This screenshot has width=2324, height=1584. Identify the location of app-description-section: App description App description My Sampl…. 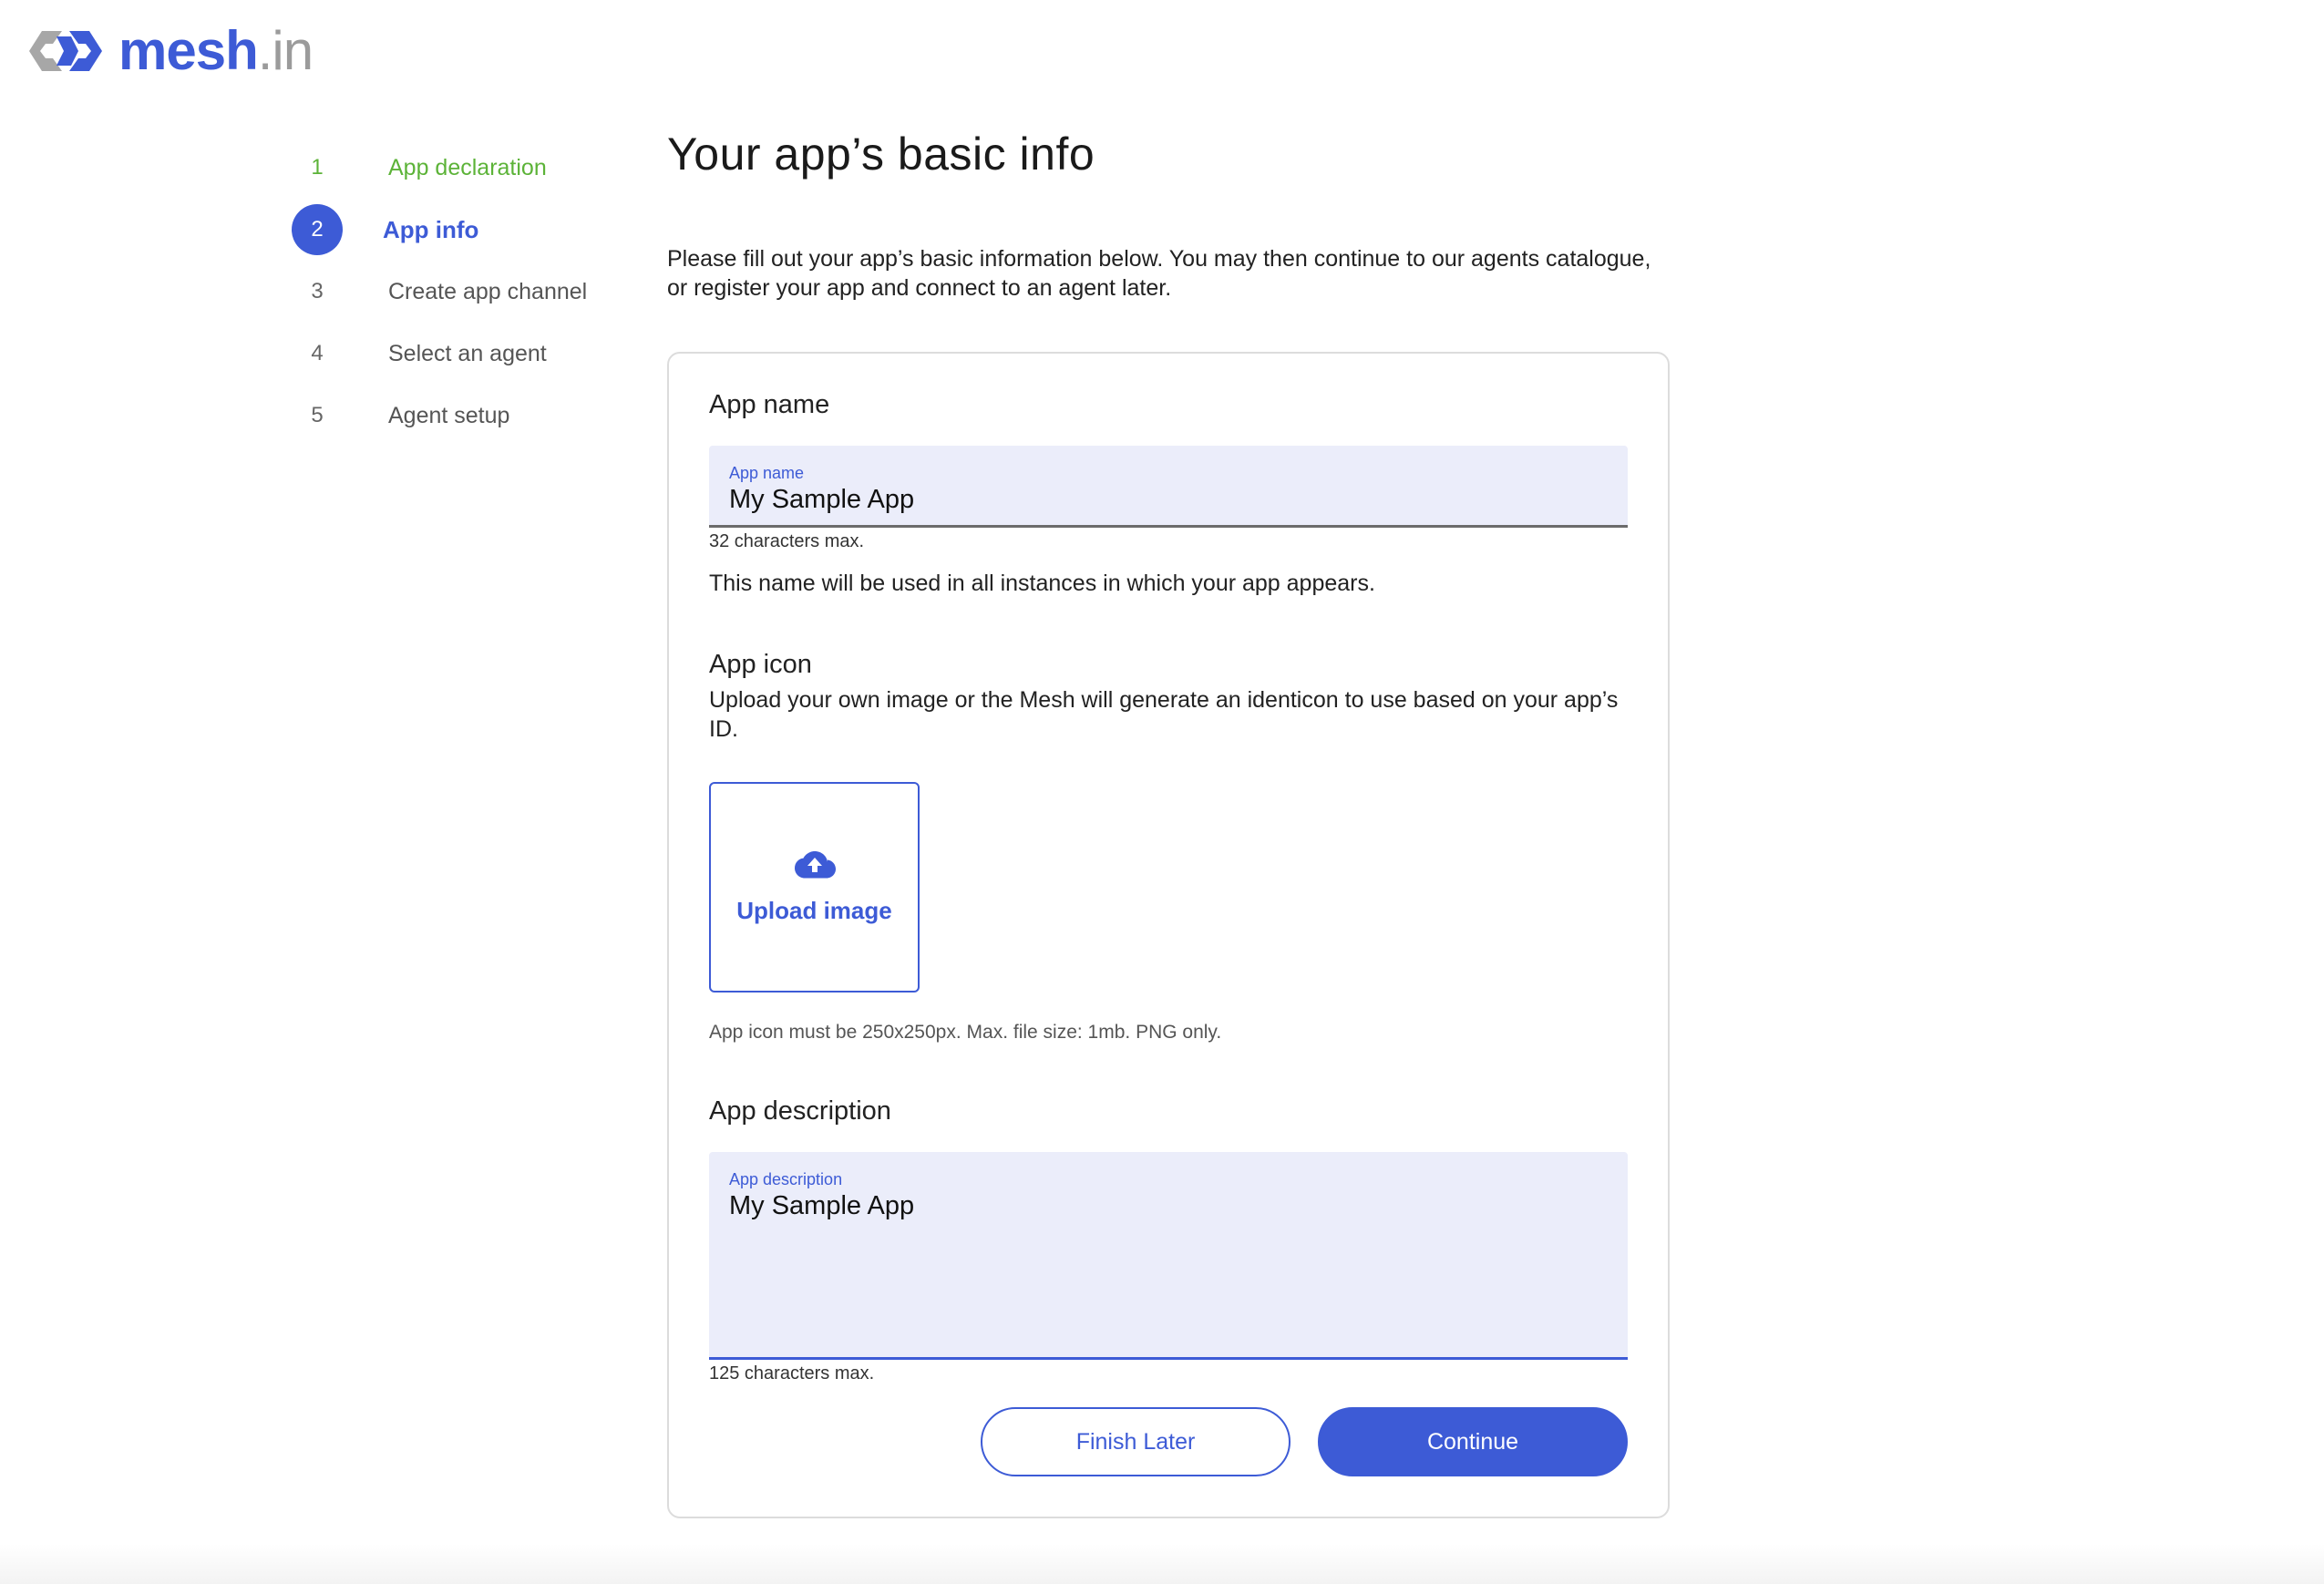
(1168, 1240).